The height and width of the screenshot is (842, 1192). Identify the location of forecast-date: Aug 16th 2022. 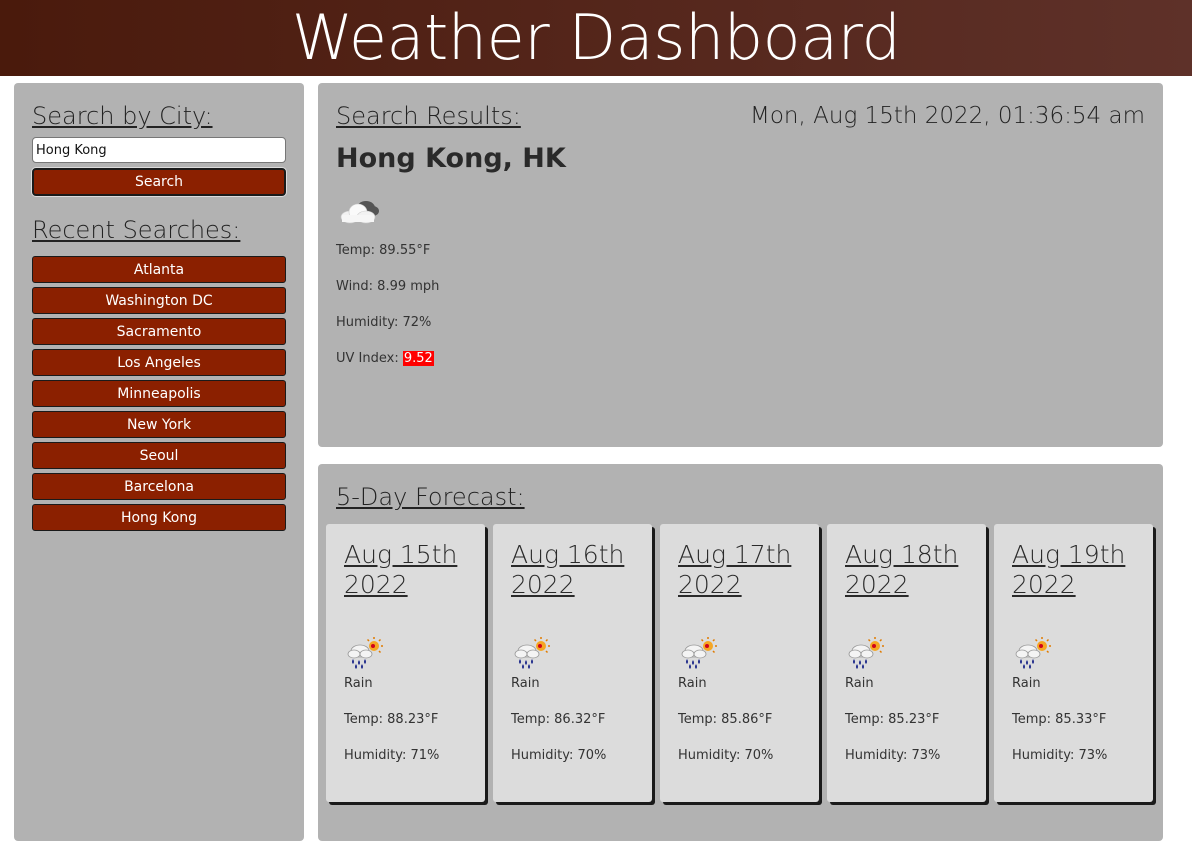
(568, 569).